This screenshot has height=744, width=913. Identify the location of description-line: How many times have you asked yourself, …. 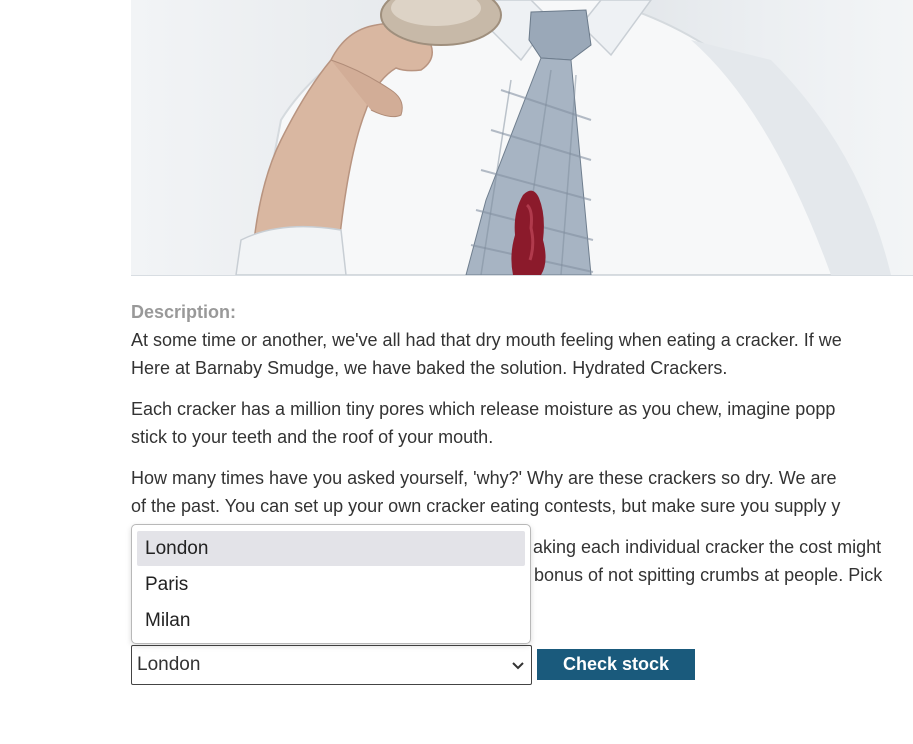
(484, 478).